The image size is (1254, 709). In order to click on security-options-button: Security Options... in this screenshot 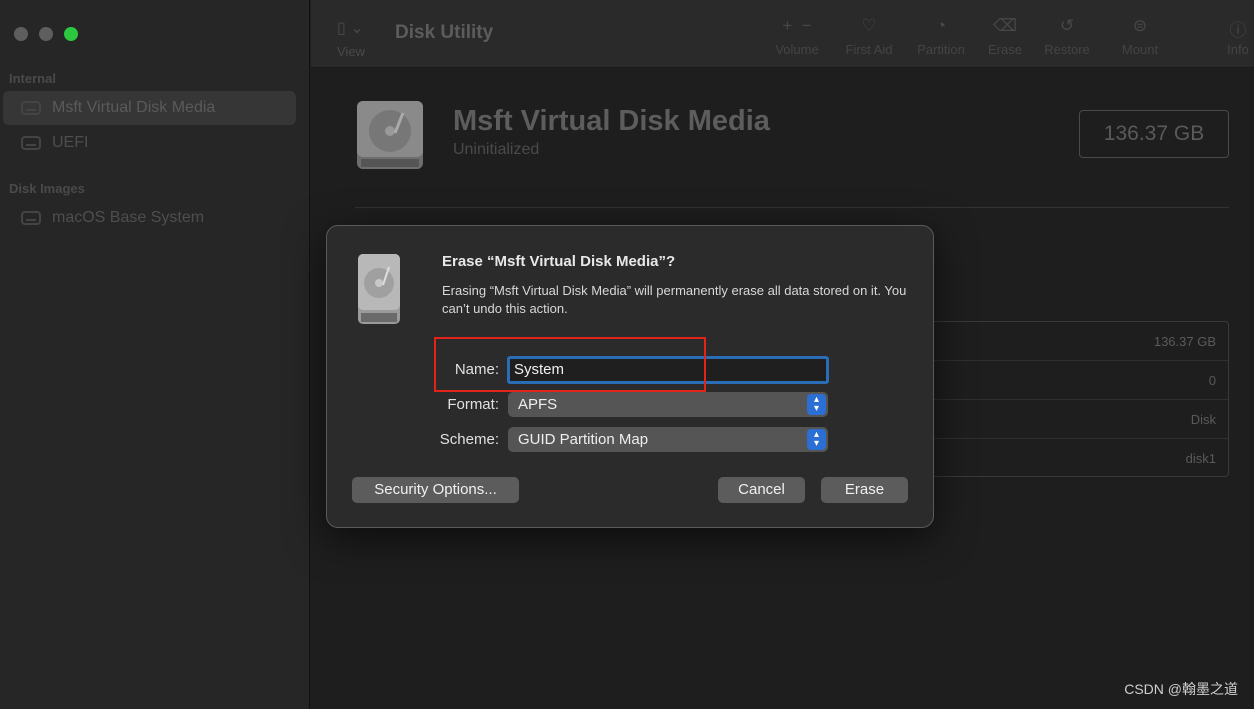, I will do `click(435, 490)`.